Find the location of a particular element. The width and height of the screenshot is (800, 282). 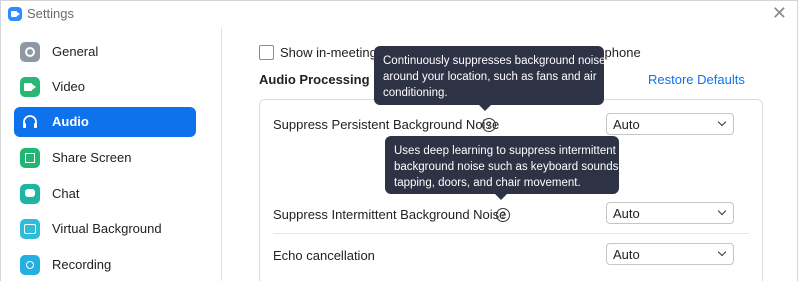

sidebar-item-label: Video is located at coordinates (69, 86).